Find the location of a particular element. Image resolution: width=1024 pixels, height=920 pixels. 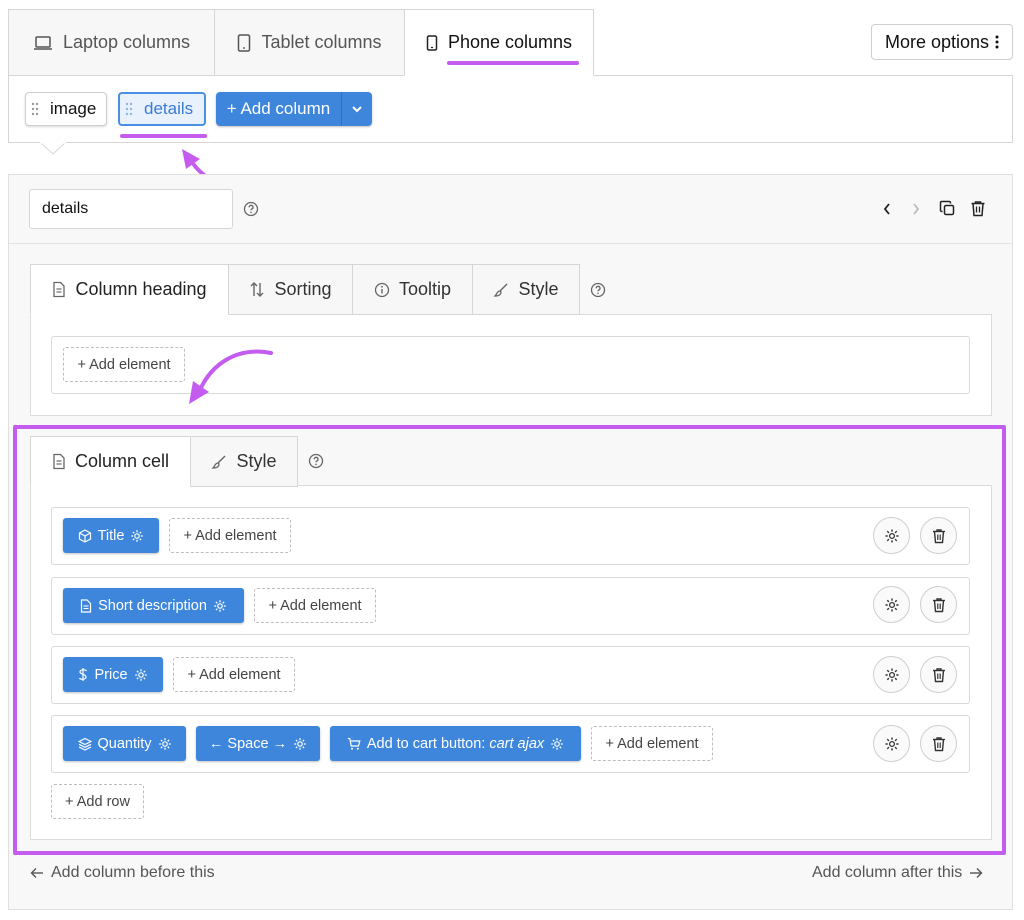

tab-column-heading: Column heading is located at coordinates (129, 289).